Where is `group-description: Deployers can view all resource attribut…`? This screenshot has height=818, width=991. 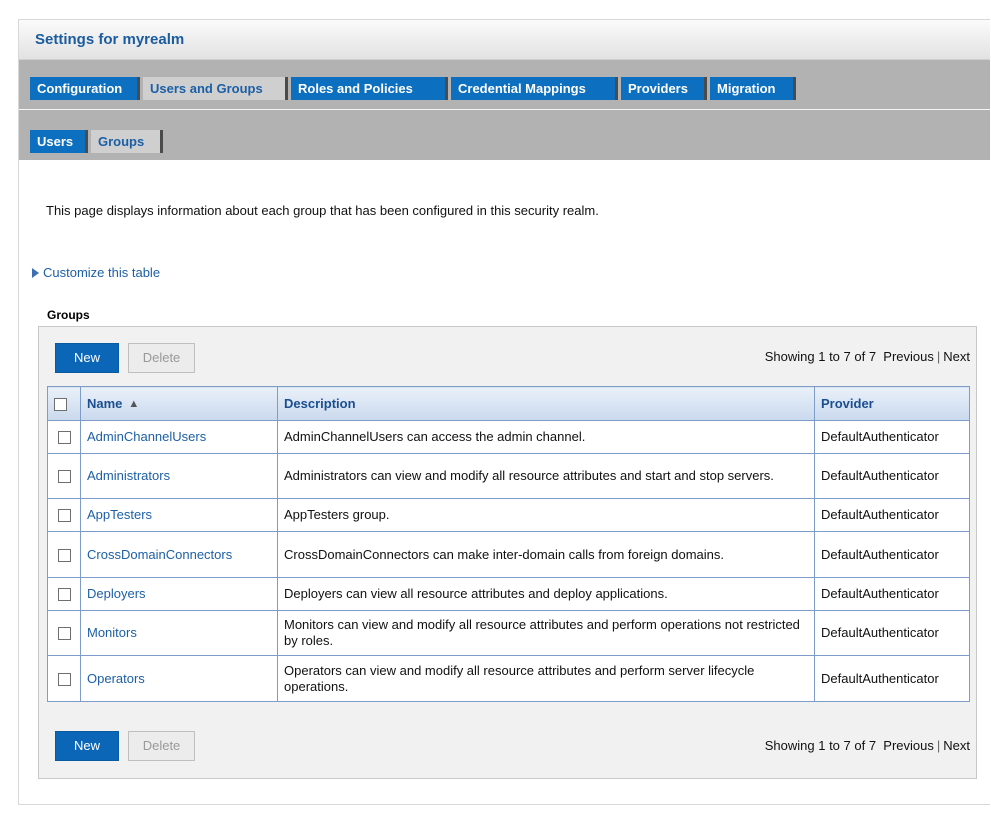
group-description: Deployers can view all resource attribut… is located at coordinates (546, 594).